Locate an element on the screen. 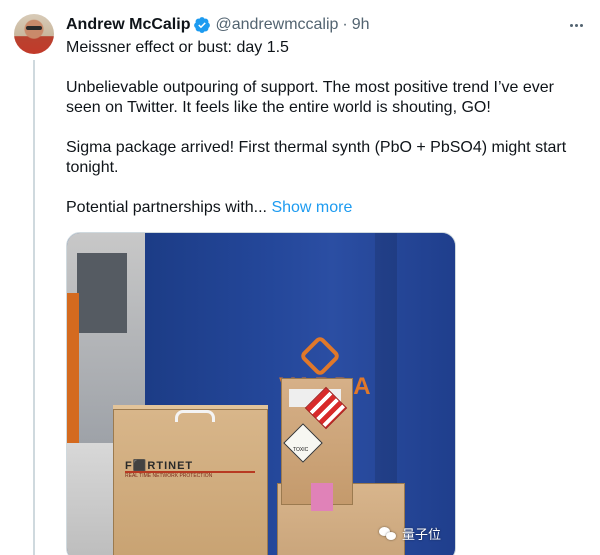 Image resolution: width=600 pixels, height=555 pixels. show-more-link: Show more is located at coordinates (311, 207).